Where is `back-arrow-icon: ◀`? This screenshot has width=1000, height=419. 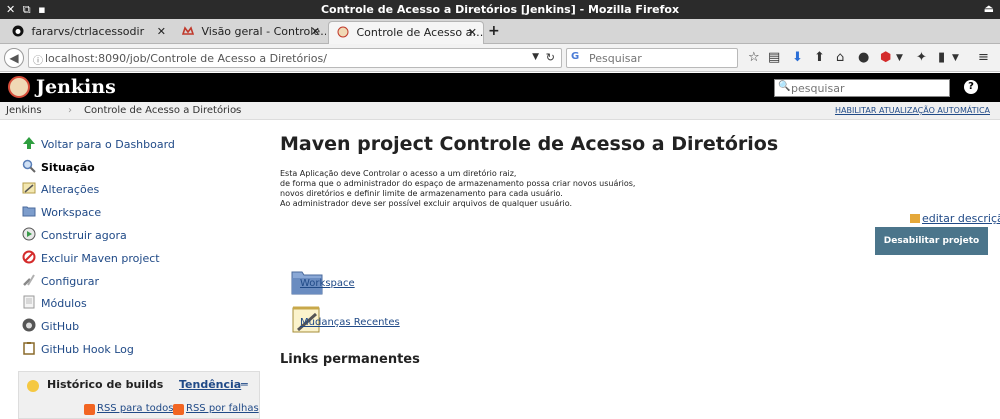 back-arrow-icon: ◀ is located at coordinates (14, 58).